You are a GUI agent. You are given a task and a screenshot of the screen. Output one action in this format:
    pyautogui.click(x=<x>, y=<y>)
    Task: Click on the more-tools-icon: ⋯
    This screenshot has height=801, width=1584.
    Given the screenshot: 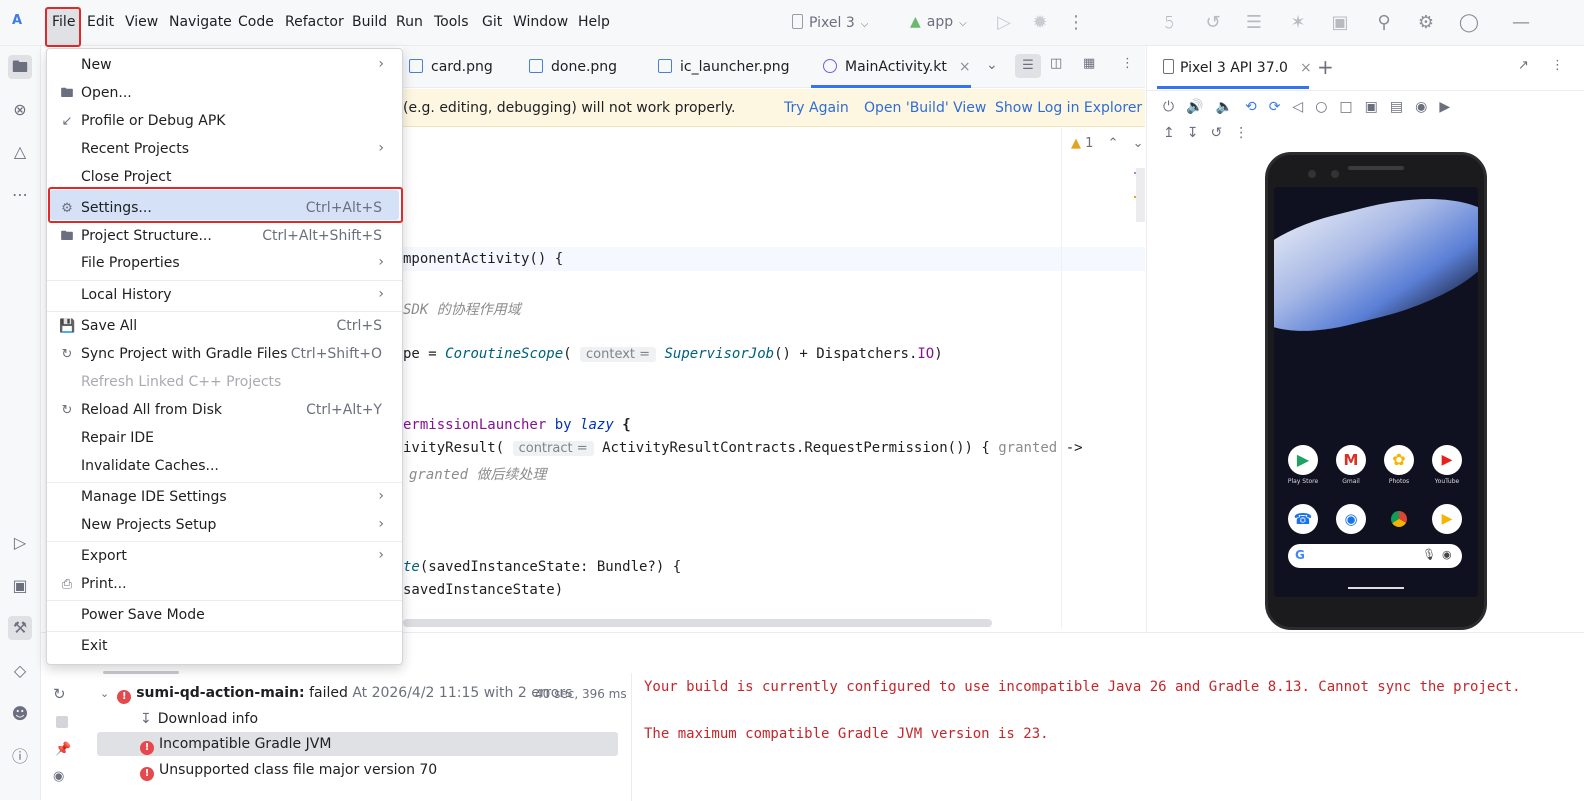 What is the action you would take?
    pyautogui.click(x=20, y=195)
    